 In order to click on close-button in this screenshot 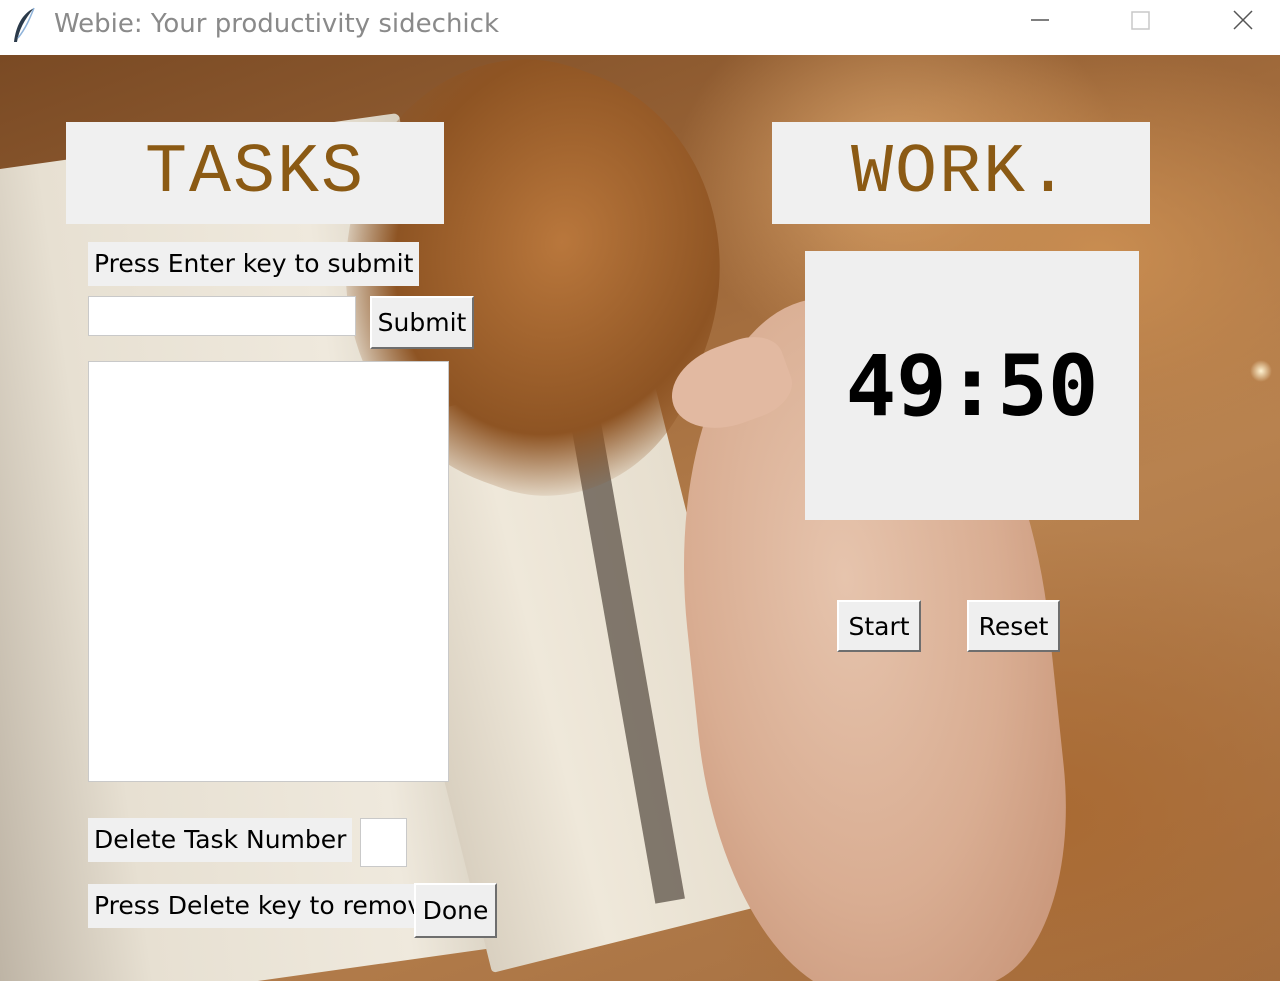, I will do `click(1243, 22)`.